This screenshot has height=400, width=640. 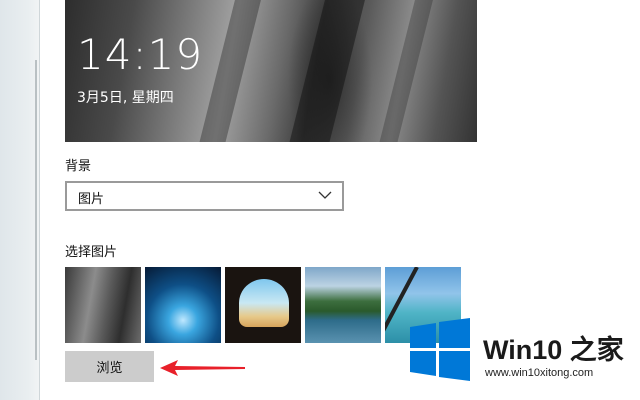 What do you see at coordinates (78, 166) in the screenshot?
I see `background-label: 背景` at bounding box center [78, 166].